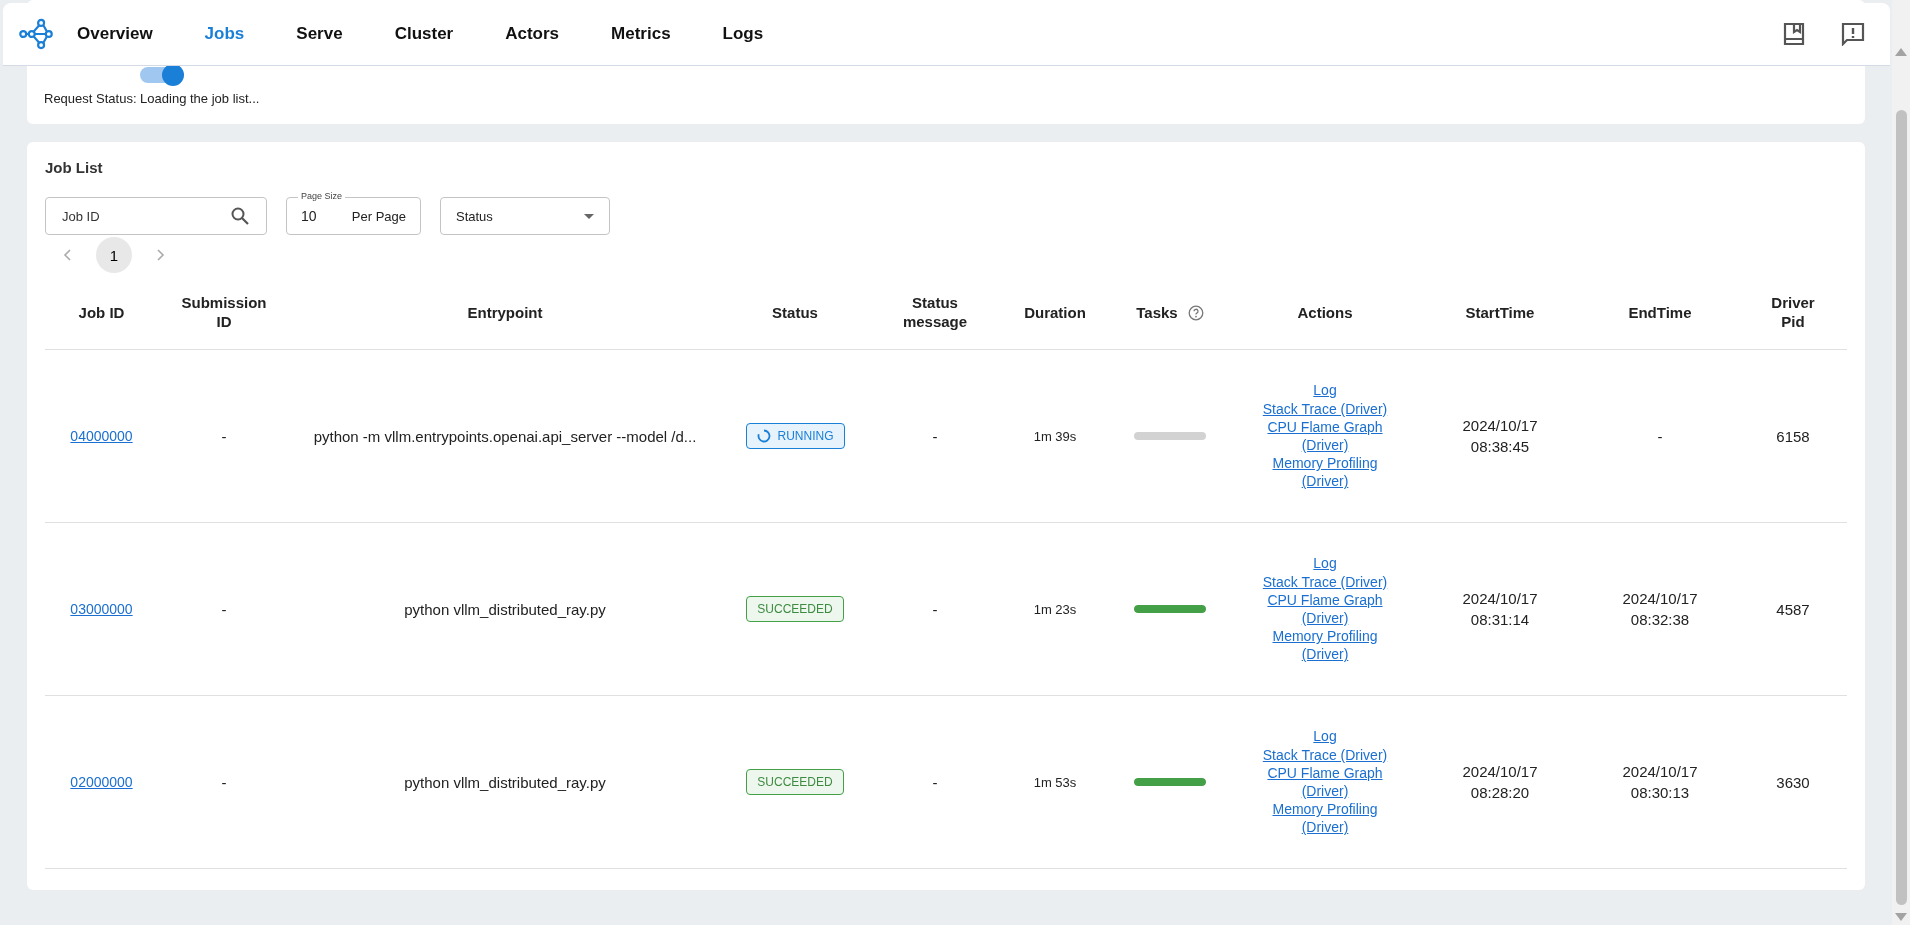  What do you see at coordinates (1660, 436) in the screenshot?
I see `table-cell-text: -` at bounding box center [1660, 436].